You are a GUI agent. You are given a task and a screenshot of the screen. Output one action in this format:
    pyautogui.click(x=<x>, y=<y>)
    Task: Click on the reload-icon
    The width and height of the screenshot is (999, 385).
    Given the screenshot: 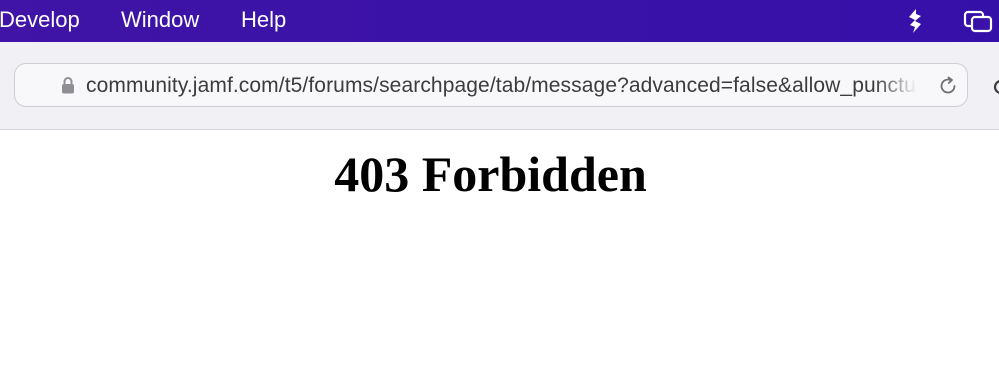 What is the action you would take?
    pyautogui.click(x=948, y=86)
    